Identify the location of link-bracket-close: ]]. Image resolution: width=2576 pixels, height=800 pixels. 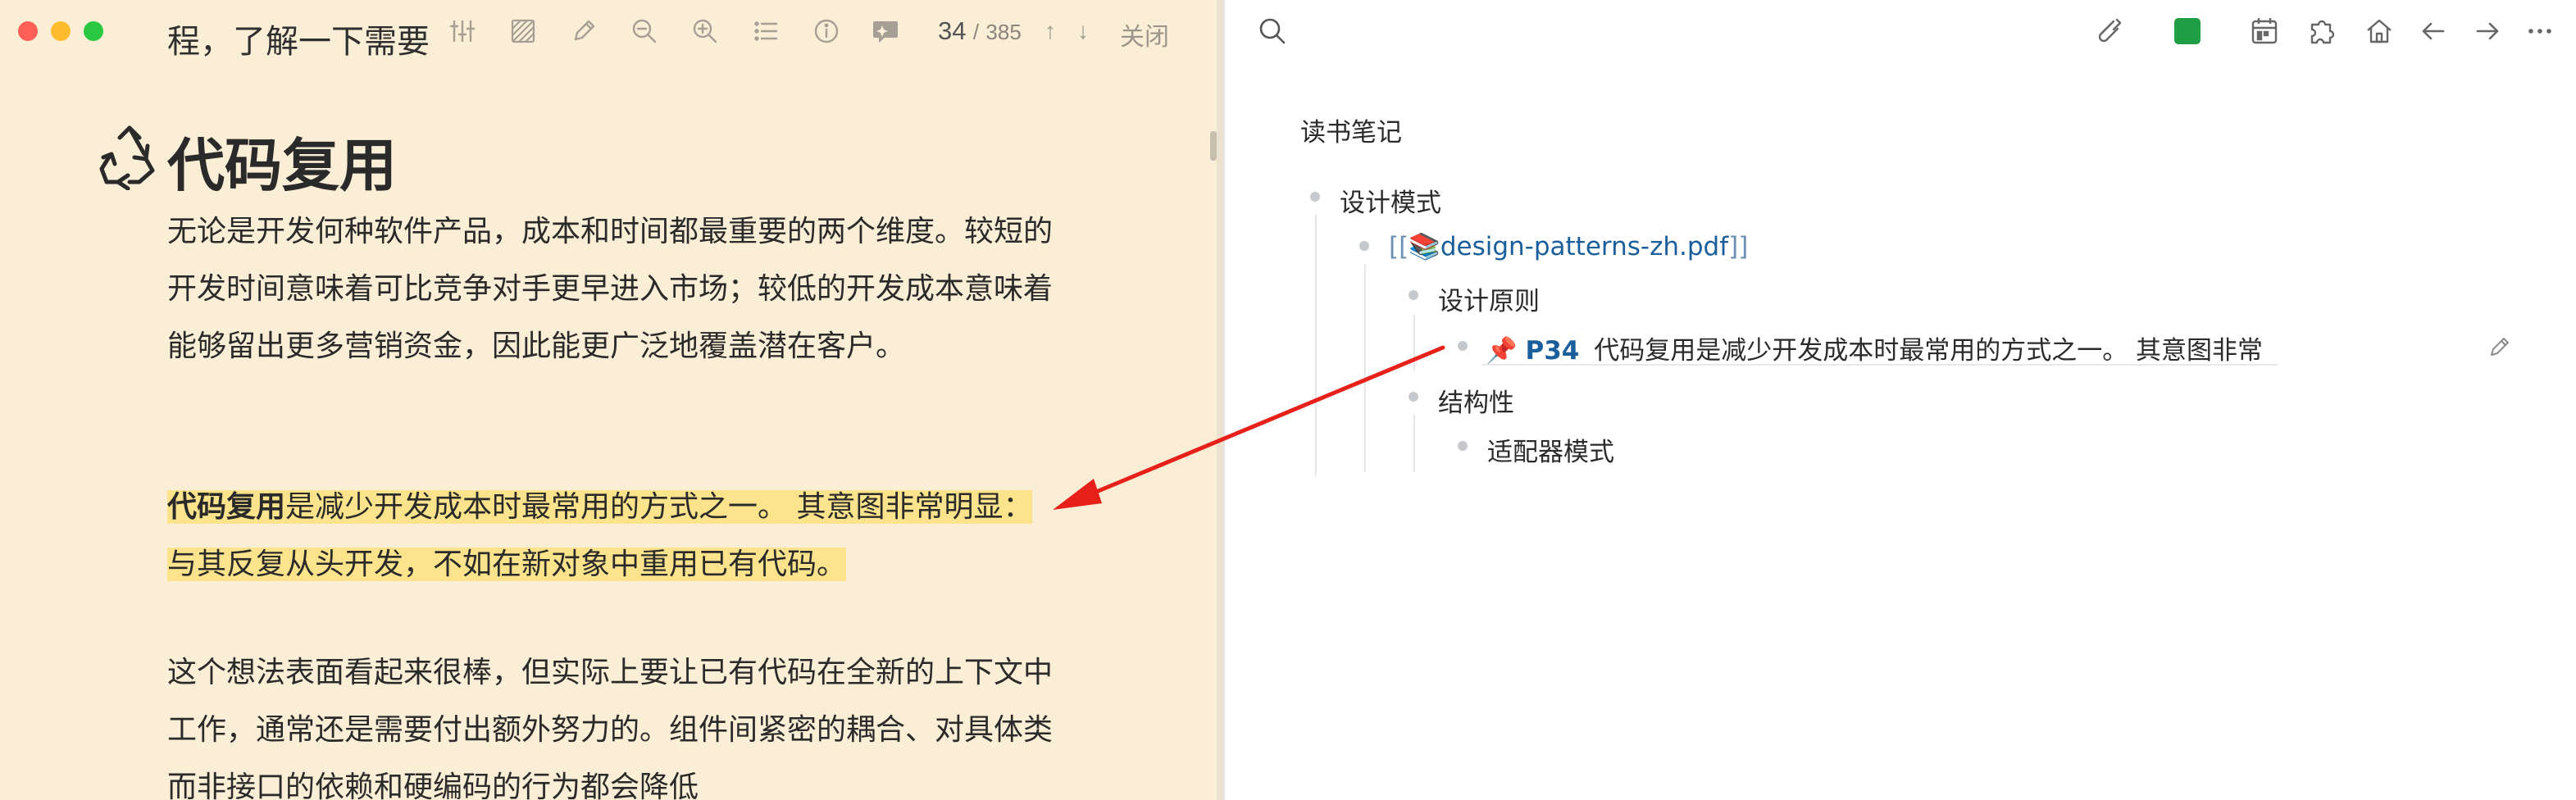
(1738, 247).